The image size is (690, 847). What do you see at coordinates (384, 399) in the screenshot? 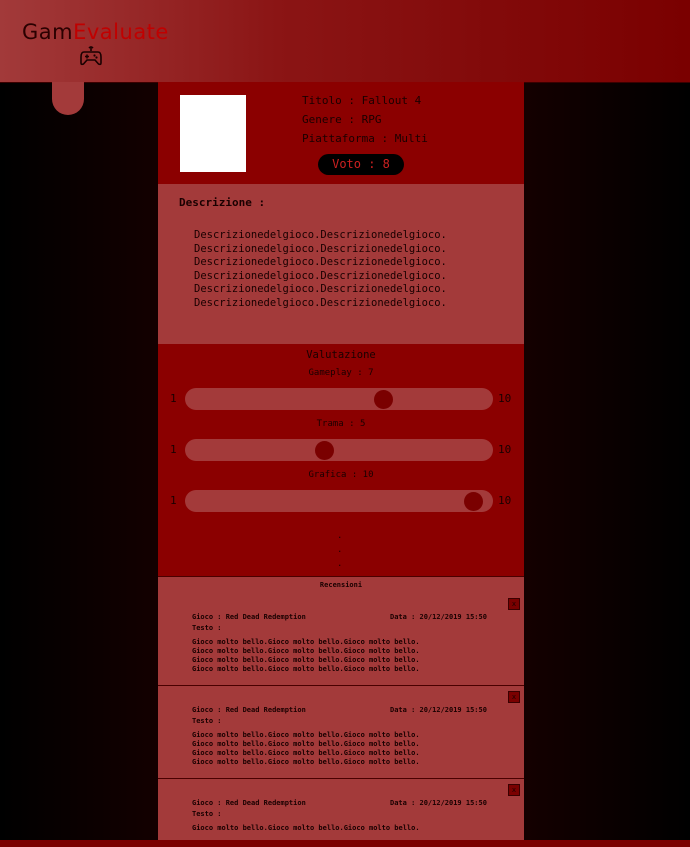
I see `slider-thumb-gameplay` at bounding box center [384, 399].